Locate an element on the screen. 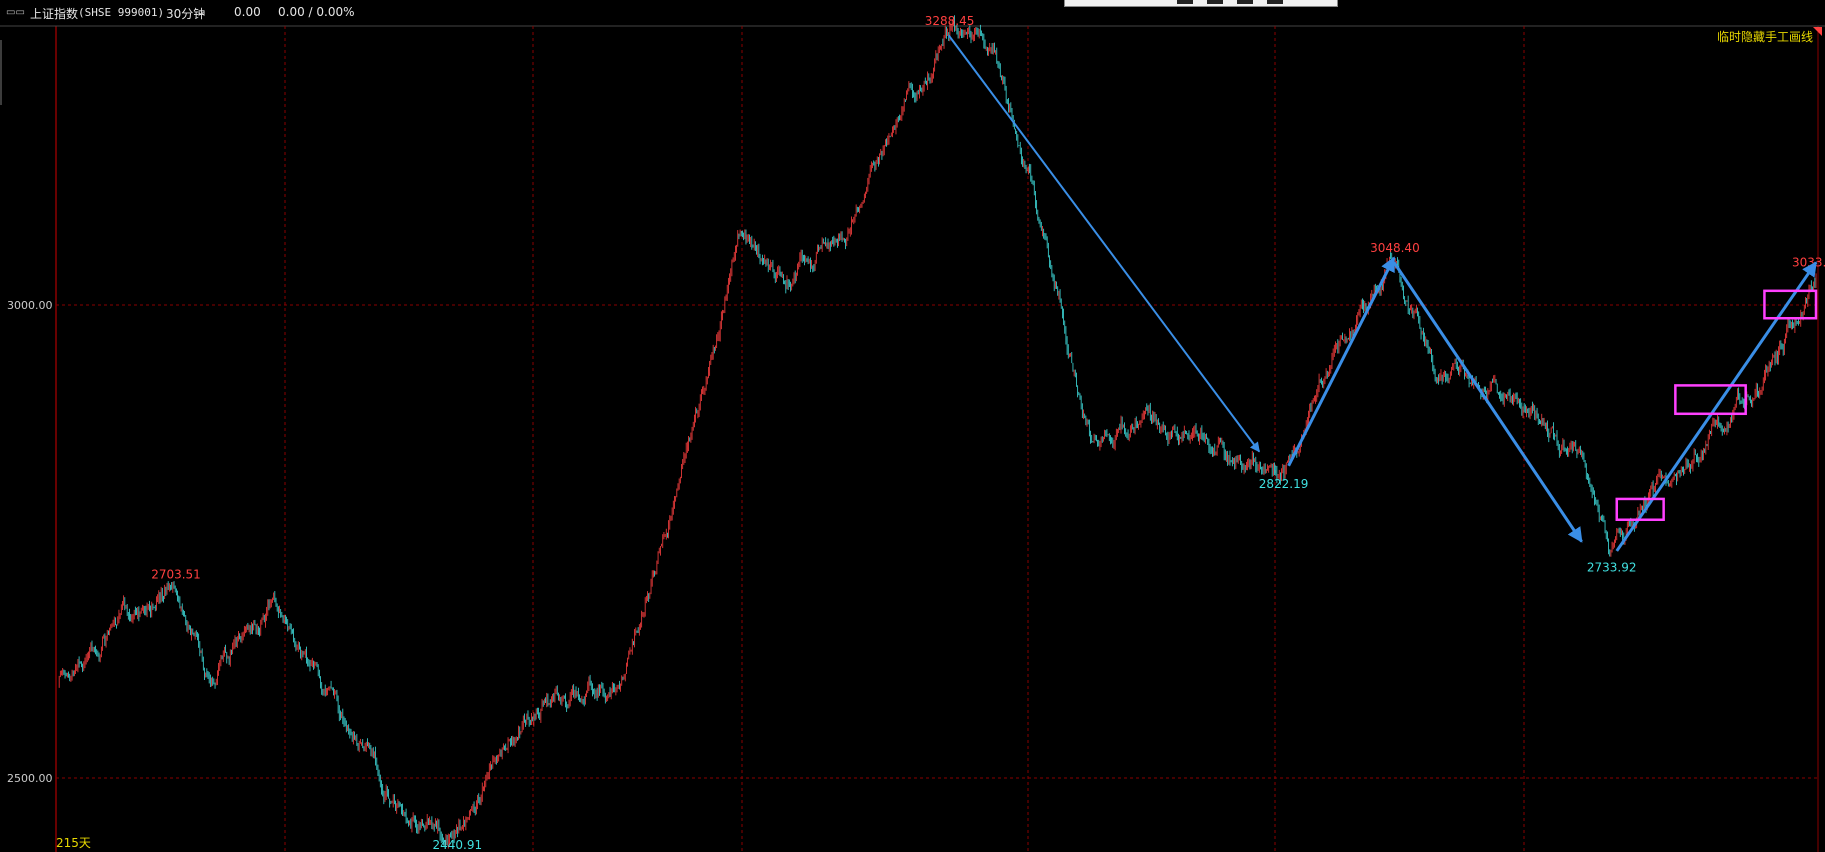  close-button is located at coordinates (1275, 2).